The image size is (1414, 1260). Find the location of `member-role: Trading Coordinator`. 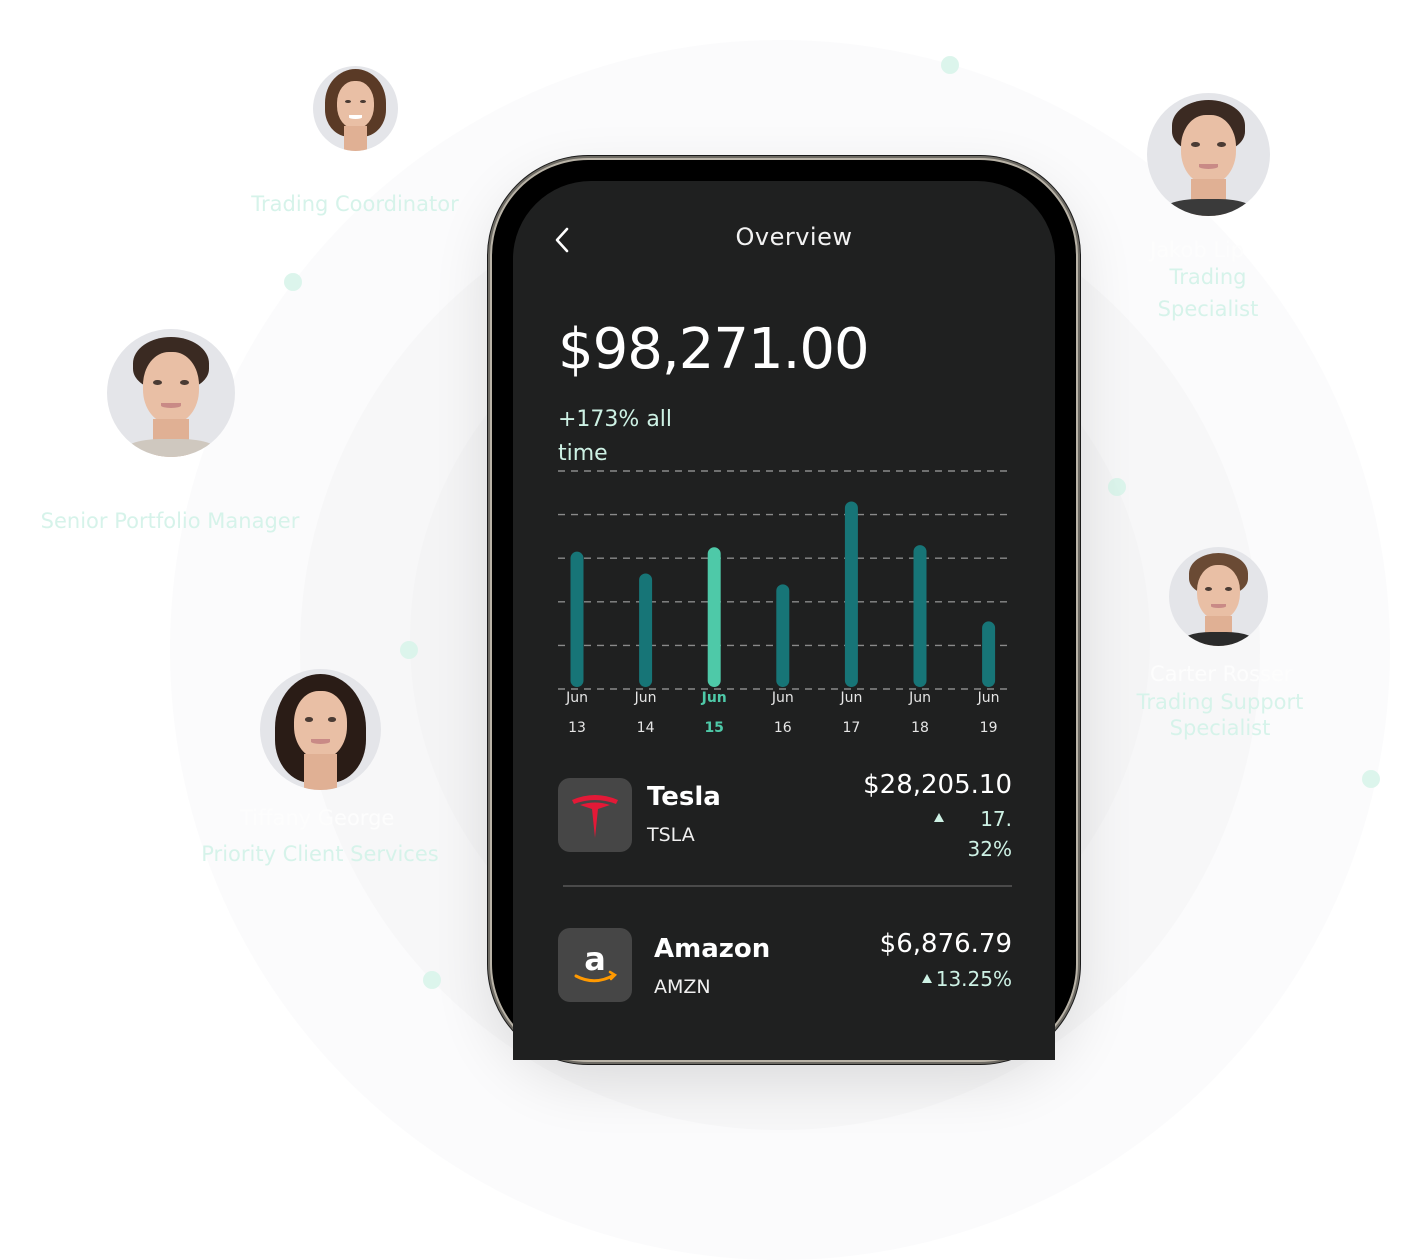

member-role: Trading Coordinator is located at coordinates (355, 204).